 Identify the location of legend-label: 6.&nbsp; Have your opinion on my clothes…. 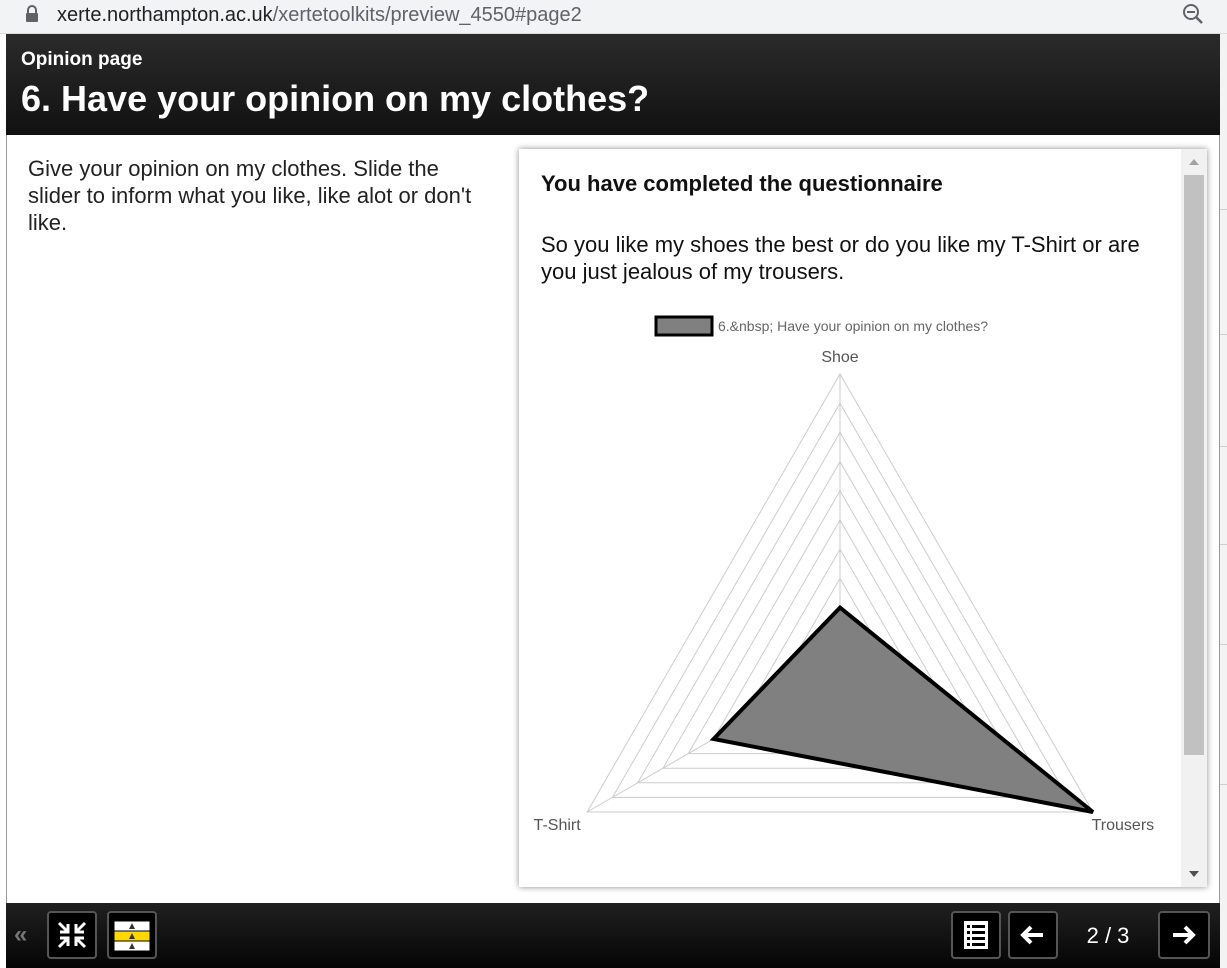
(853, 326).